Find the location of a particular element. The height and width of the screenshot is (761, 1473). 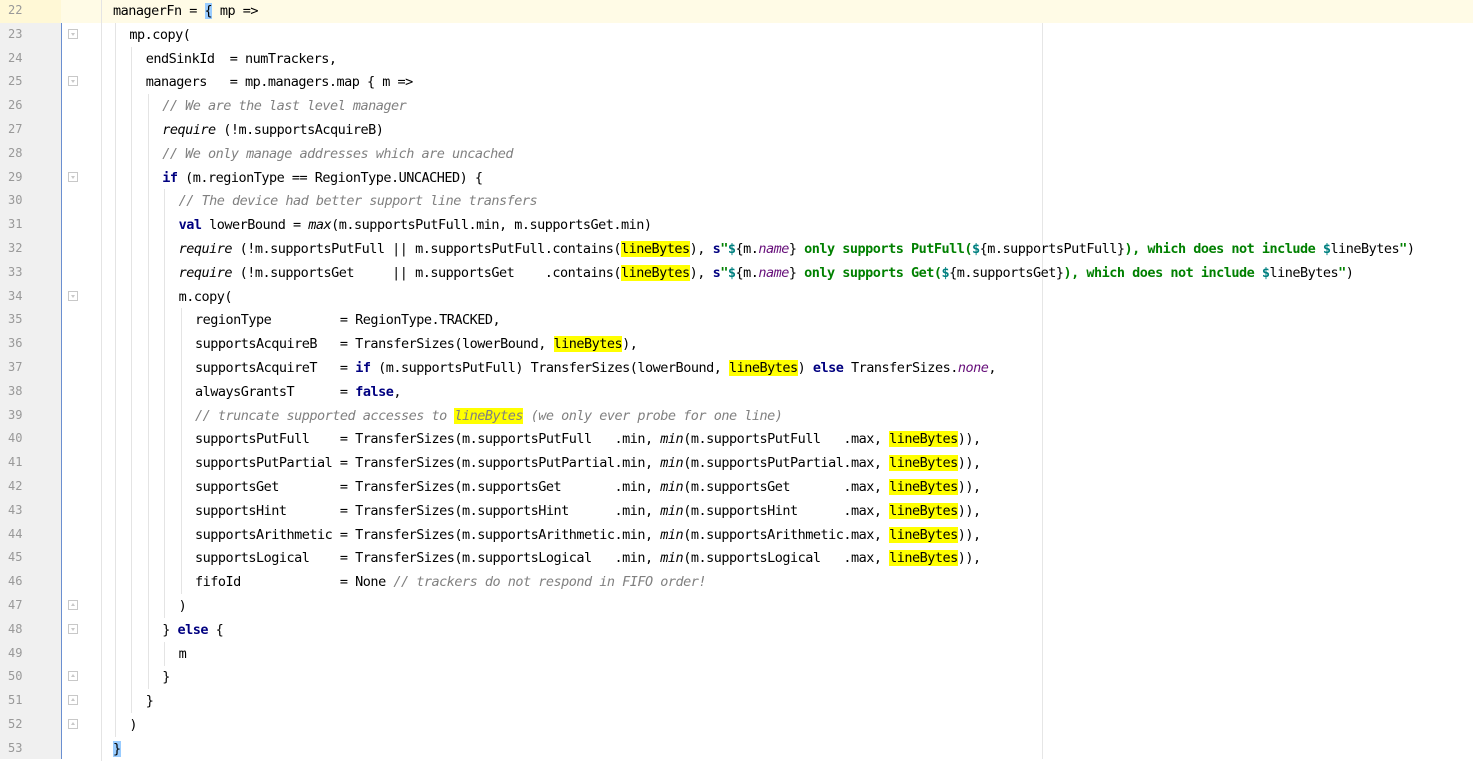

code-line: 53} is located at coordinates (736, 748).